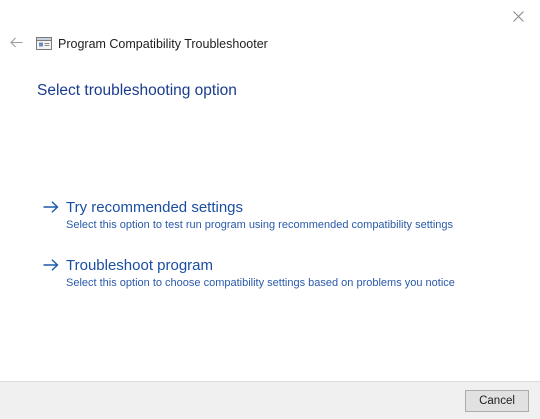 The width and height of the screenshot is (540, 419). I want to click on footer-bar: Cancel, so click(270, 400).